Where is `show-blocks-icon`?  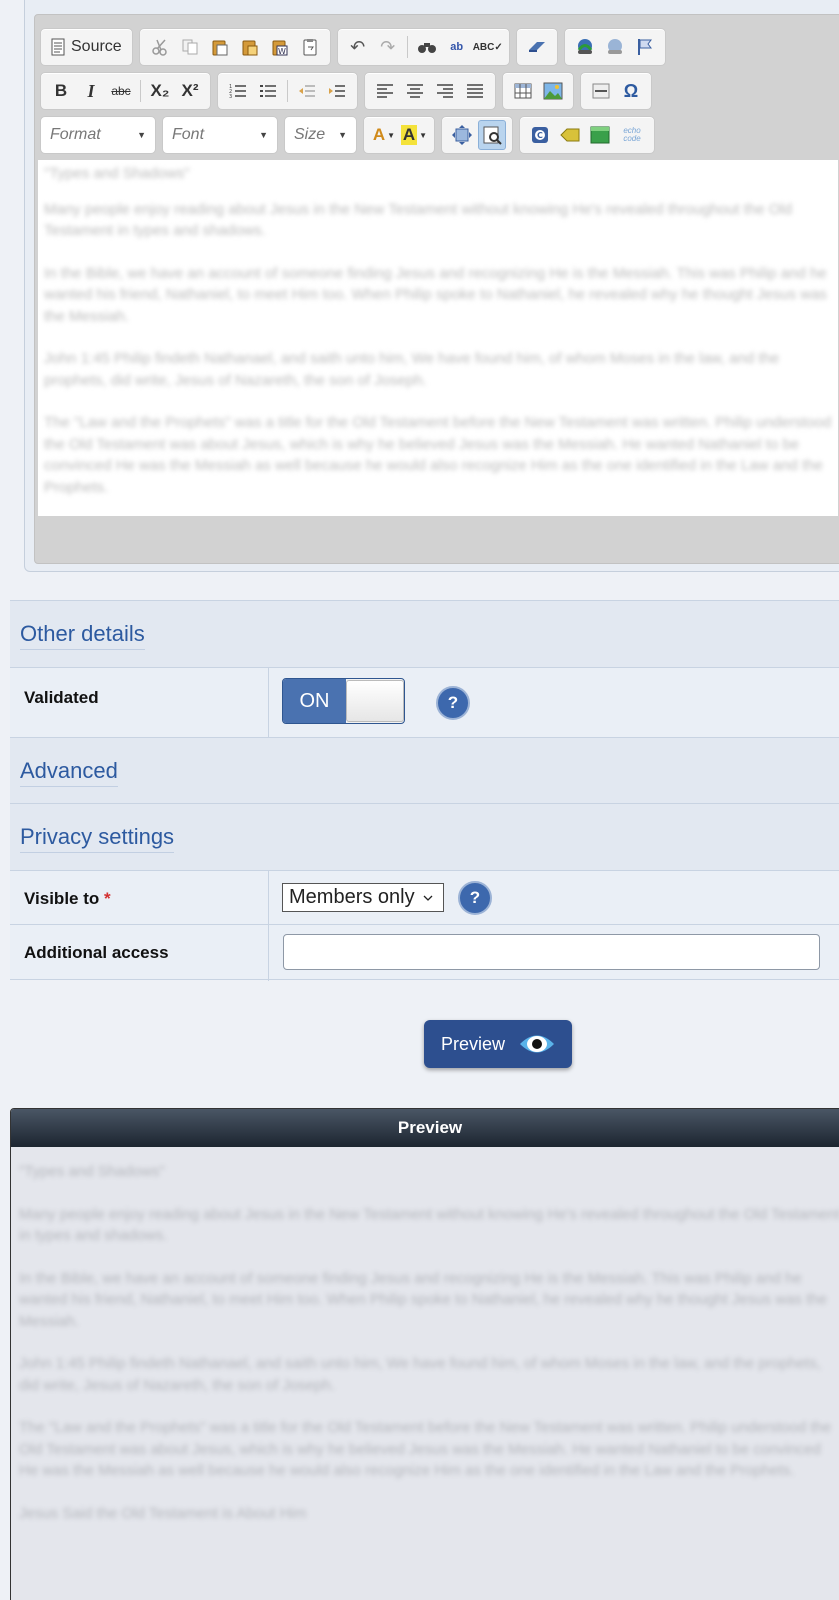
show-blocks-icon is located at coordinates (492, 135).